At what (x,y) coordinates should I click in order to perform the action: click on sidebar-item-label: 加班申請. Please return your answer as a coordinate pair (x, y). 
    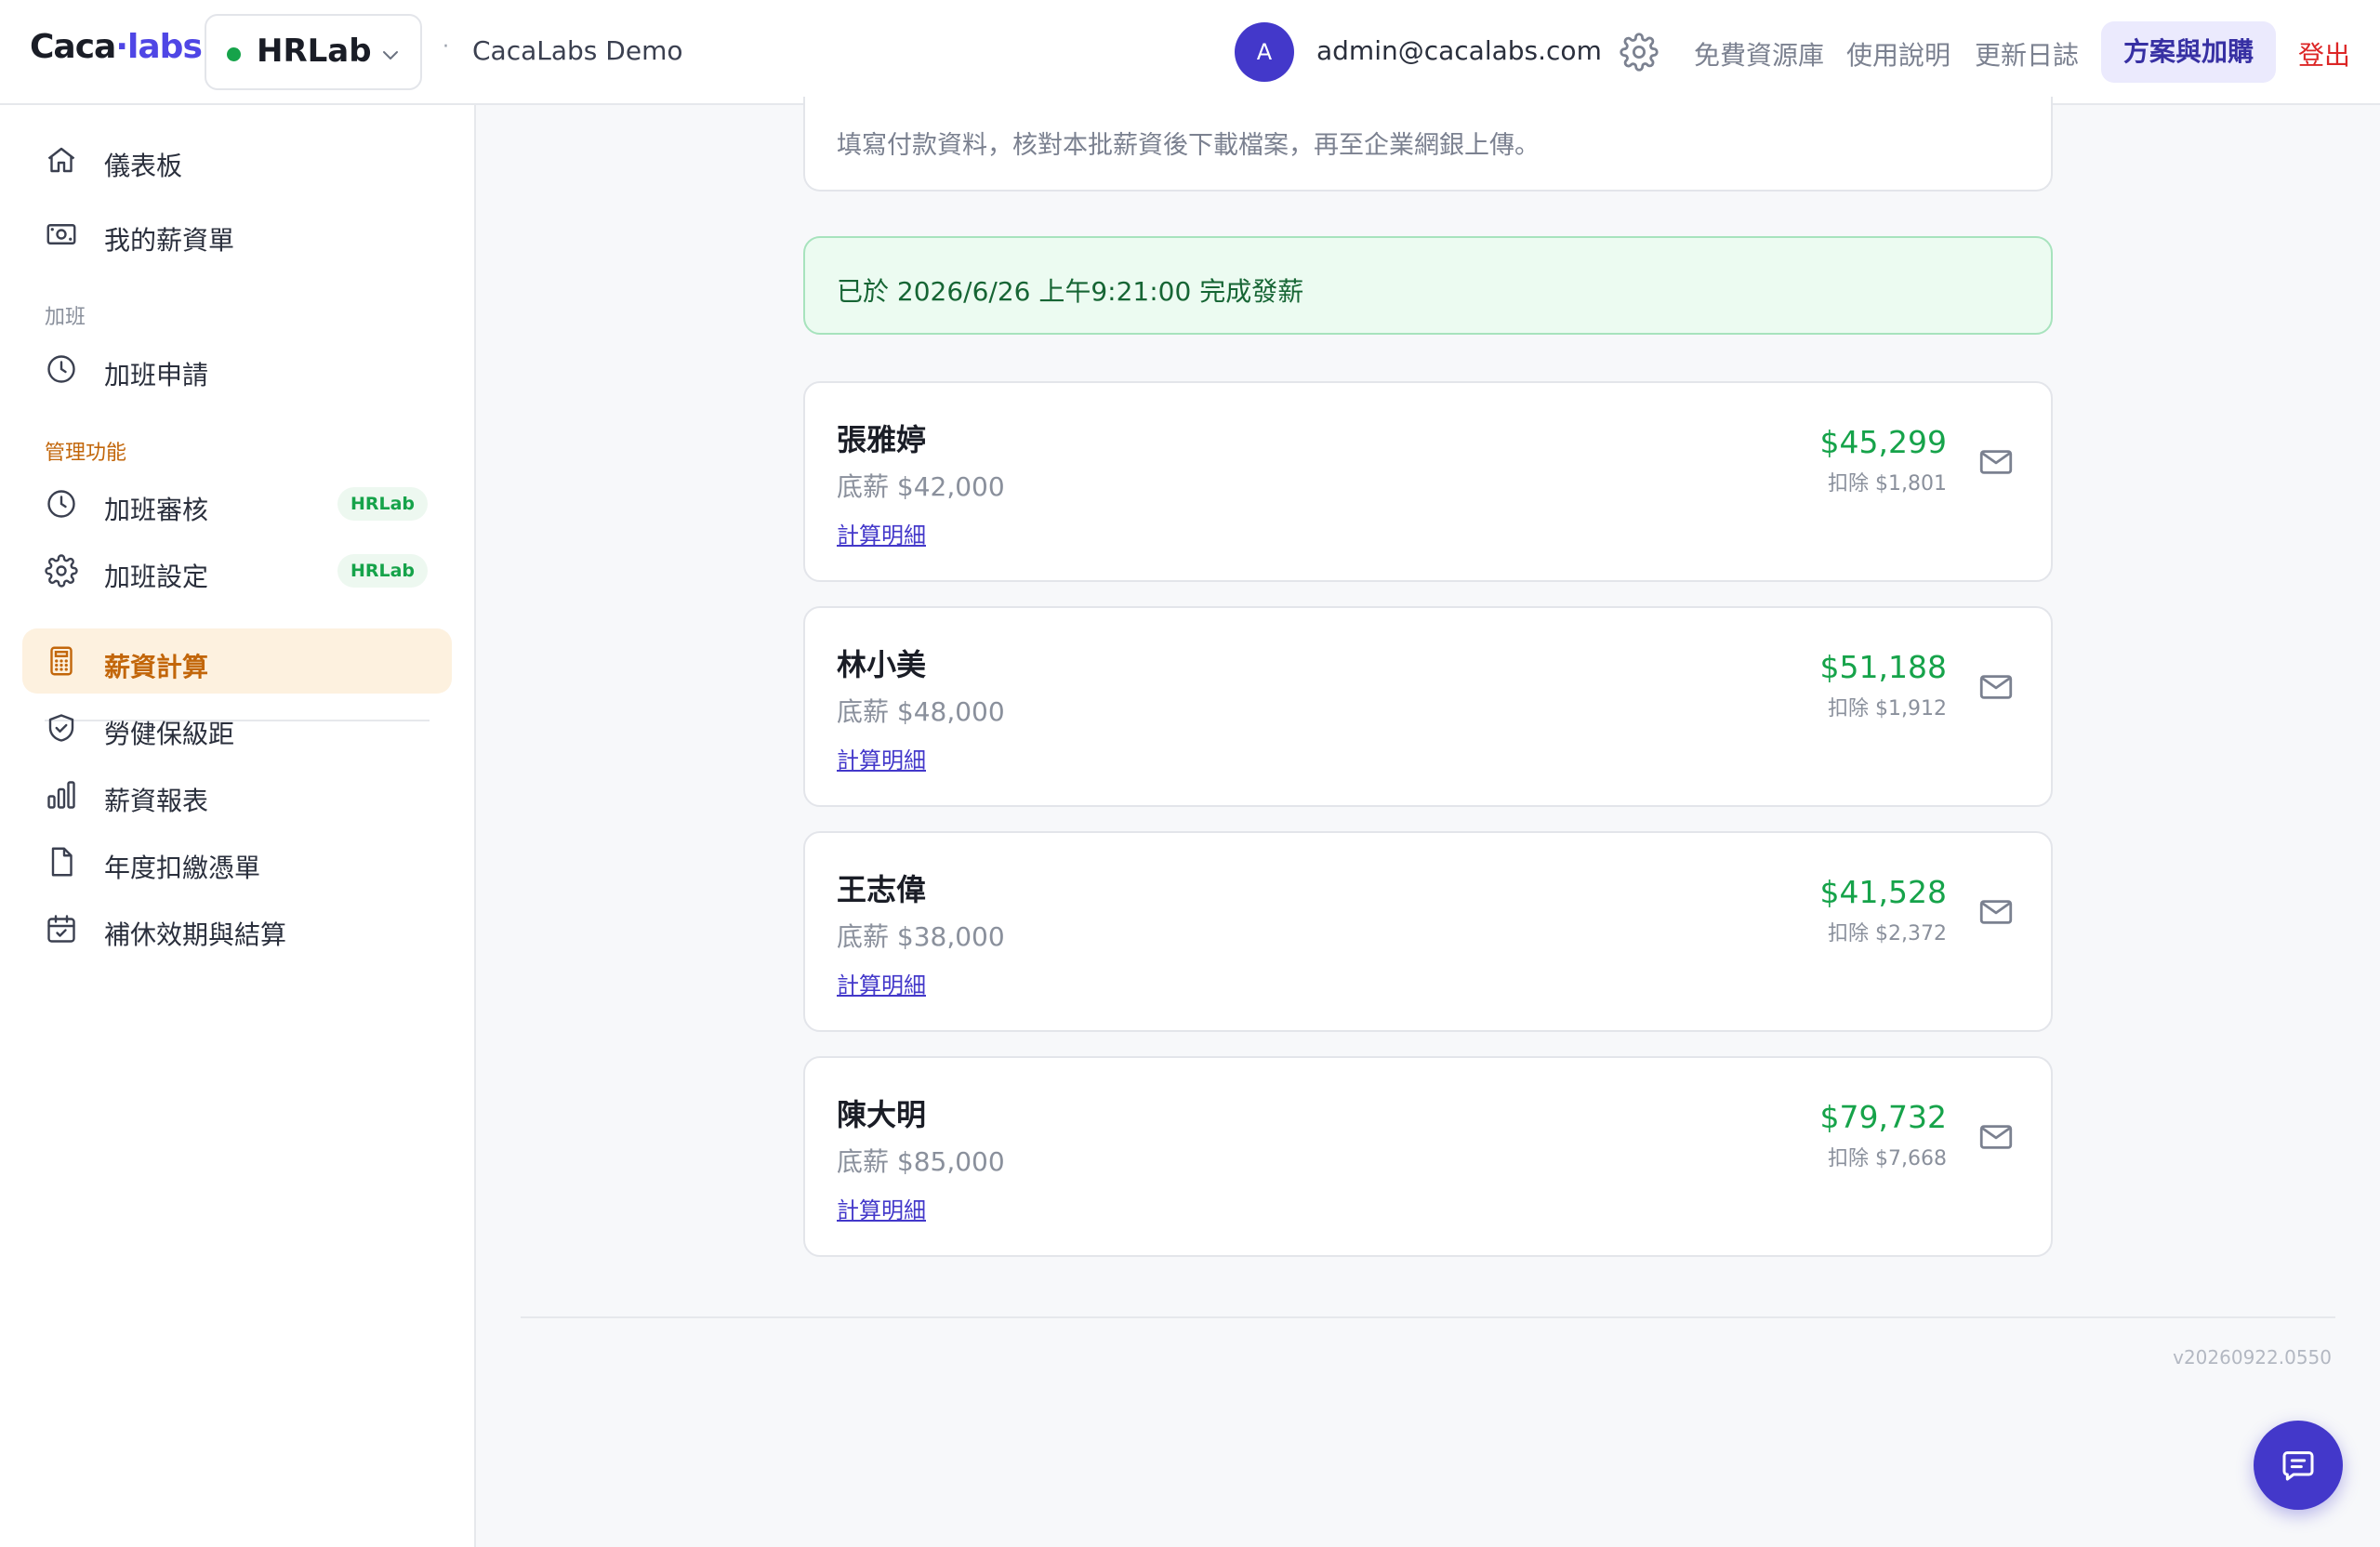
    Looking at the image, I should click on (156, 375).